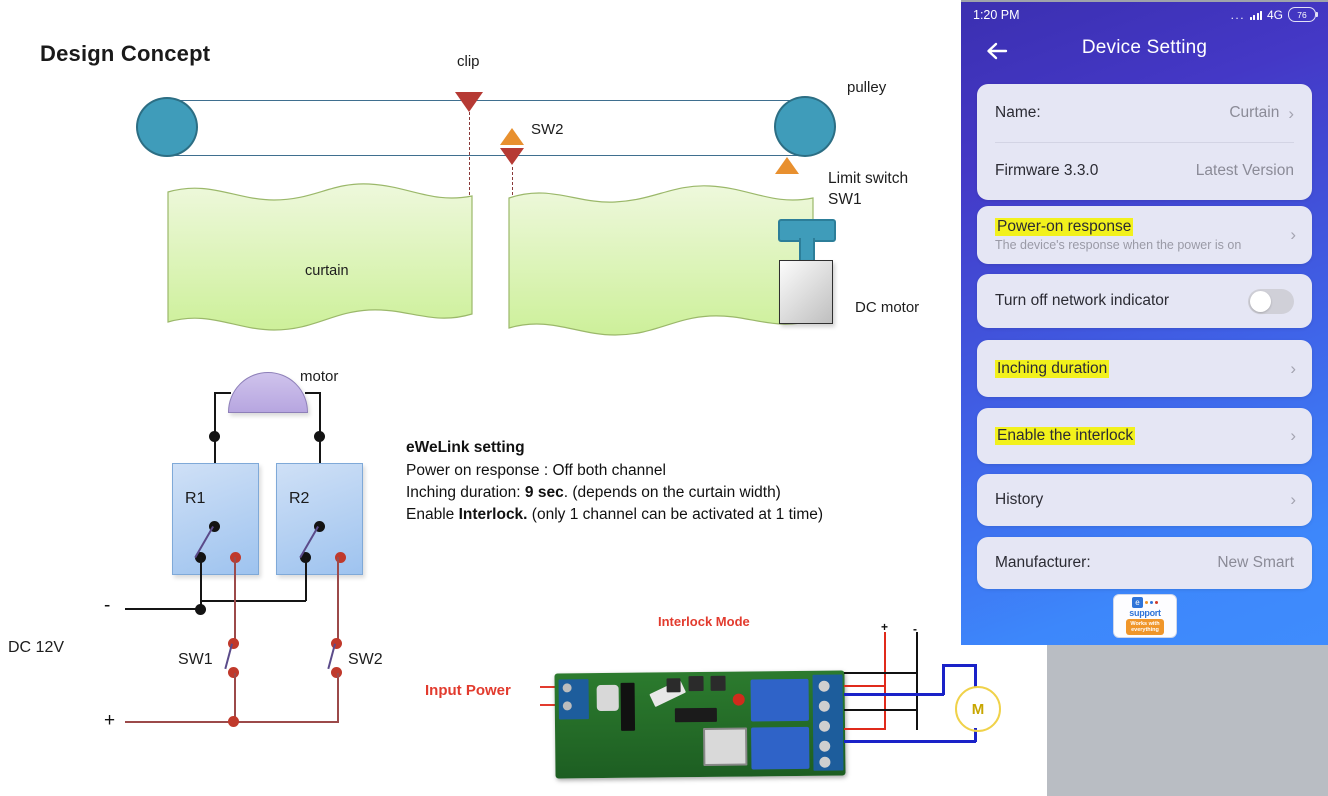  Describe the element at coordinates (327, 271) in the screenshot. I see `curtain-label: curtain` at that location.